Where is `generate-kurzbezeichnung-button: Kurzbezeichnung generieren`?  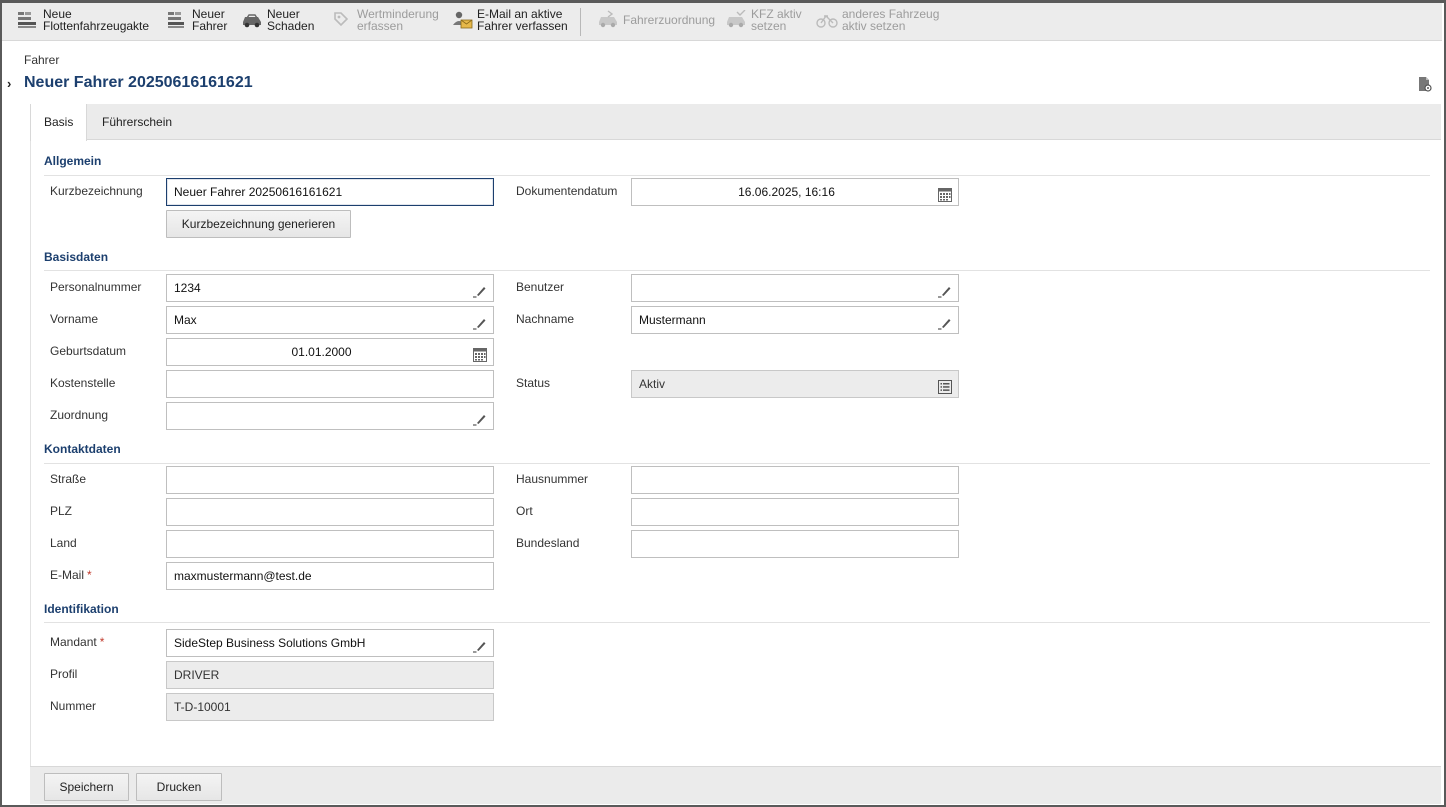
generate-kurzbezeichnung-button: Kurzbezeichnung generieren is located at coordinates (258, 224).